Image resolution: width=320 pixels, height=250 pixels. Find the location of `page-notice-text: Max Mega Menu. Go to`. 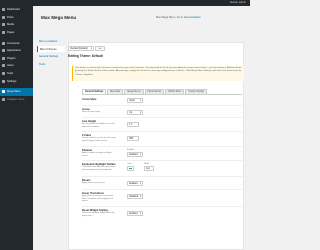

page-notice-text: Max Mega Menu. Go to is located at coordinates (170, 17).